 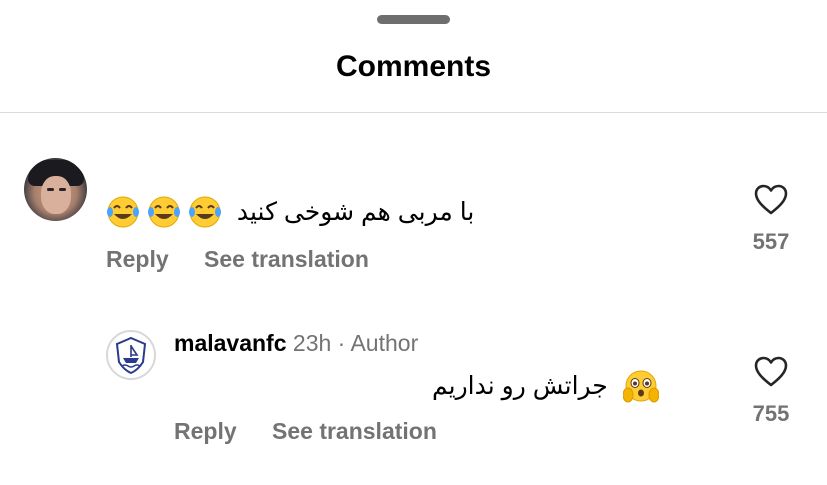 What do you see at coordinates (413, 112) in the screenshot?
I see `header-divider` at bounding box center [413, 112].